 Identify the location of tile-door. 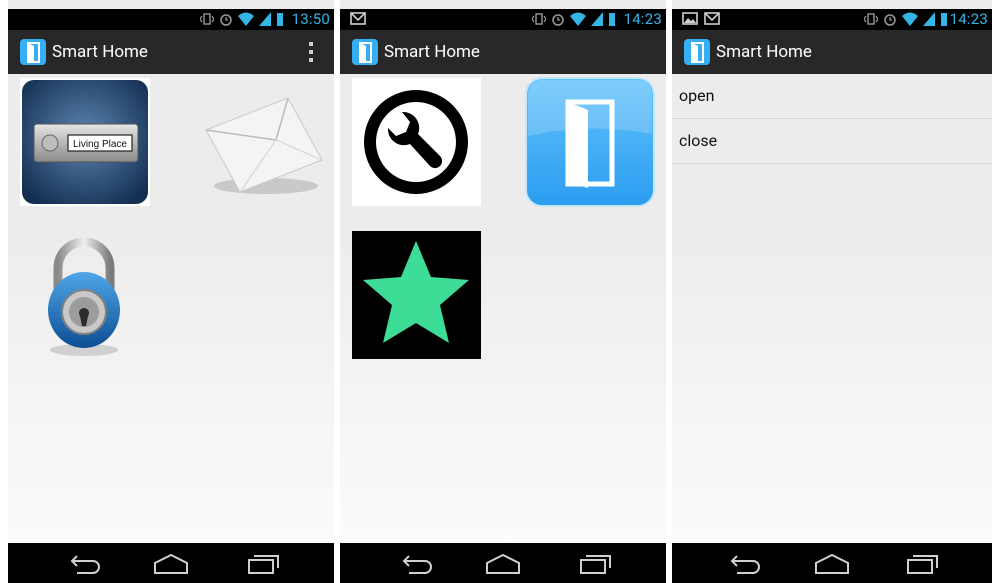
(590, 142).